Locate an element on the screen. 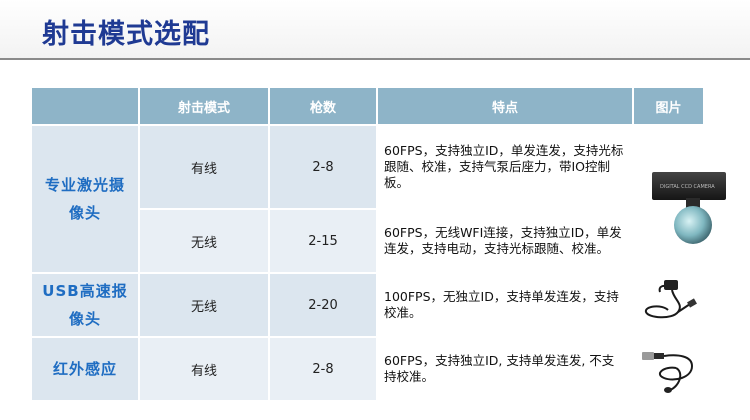 The width and height of the screenshot is (750, 420). header-mode: 射击模式 is located at coordinates (204, 106).